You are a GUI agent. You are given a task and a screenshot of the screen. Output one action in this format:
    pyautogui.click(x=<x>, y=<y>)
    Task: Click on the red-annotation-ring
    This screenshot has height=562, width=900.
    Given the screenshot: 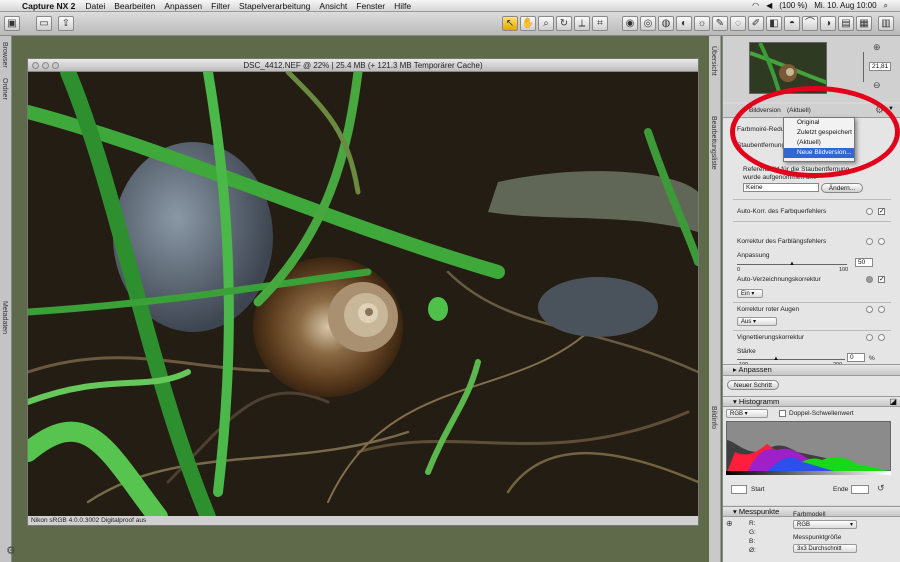 What is the action you would take?
    pyautogui.click(x=815, y=132)
    